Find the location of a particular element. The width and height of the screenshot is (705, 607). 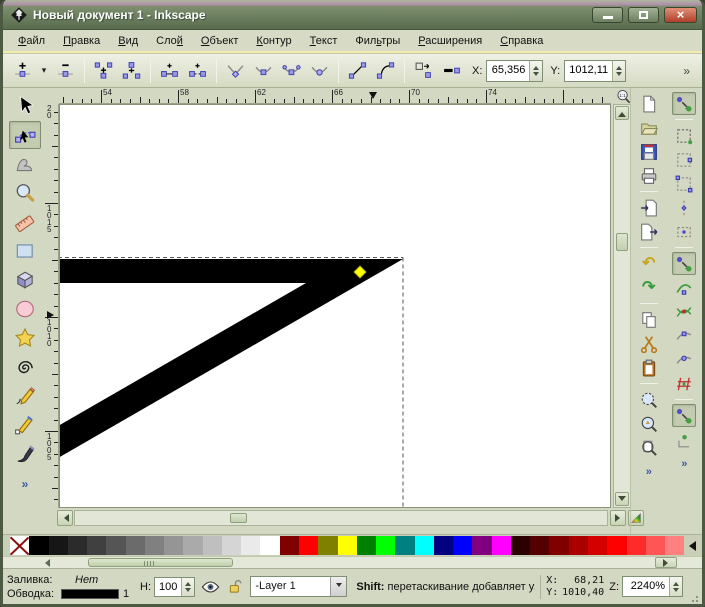

delete-segment-button is located at coordinates (197, 70).